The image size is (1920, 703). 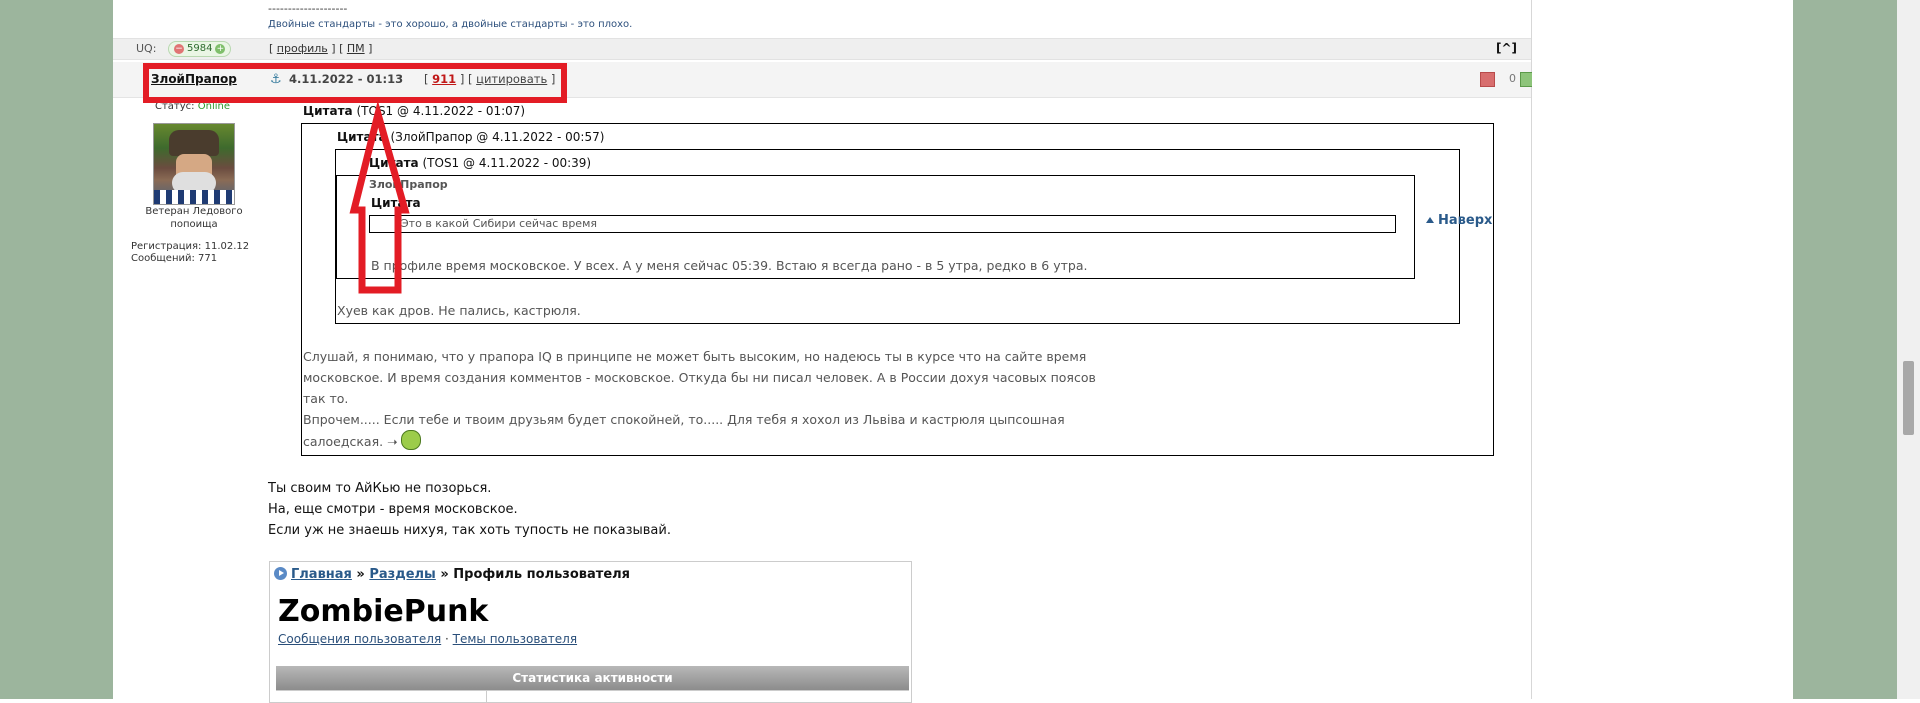 I want to click on registration-date: Регистрация: 11.02.12, so click(x=190, y=246).